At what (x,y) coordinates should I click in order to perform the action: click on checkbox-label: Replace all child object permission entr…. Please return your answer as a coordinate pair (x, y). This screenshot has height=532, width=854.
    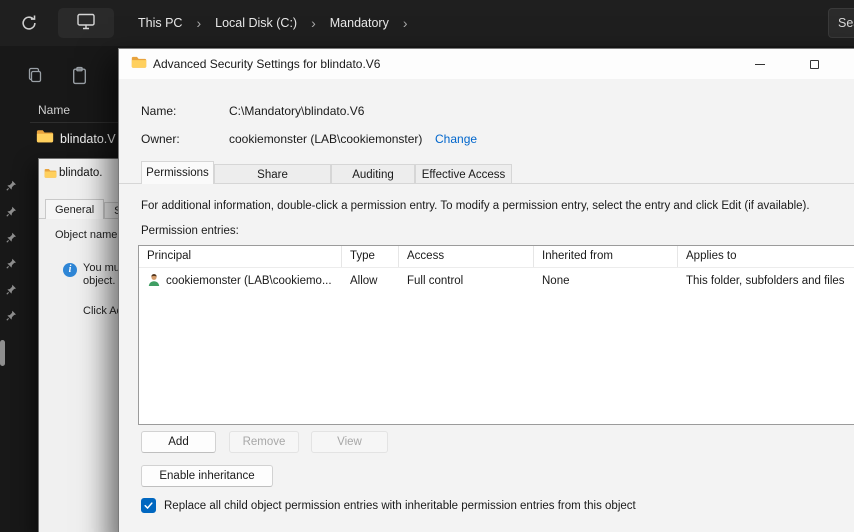
    Looking at the image, I should click on (400, 506).